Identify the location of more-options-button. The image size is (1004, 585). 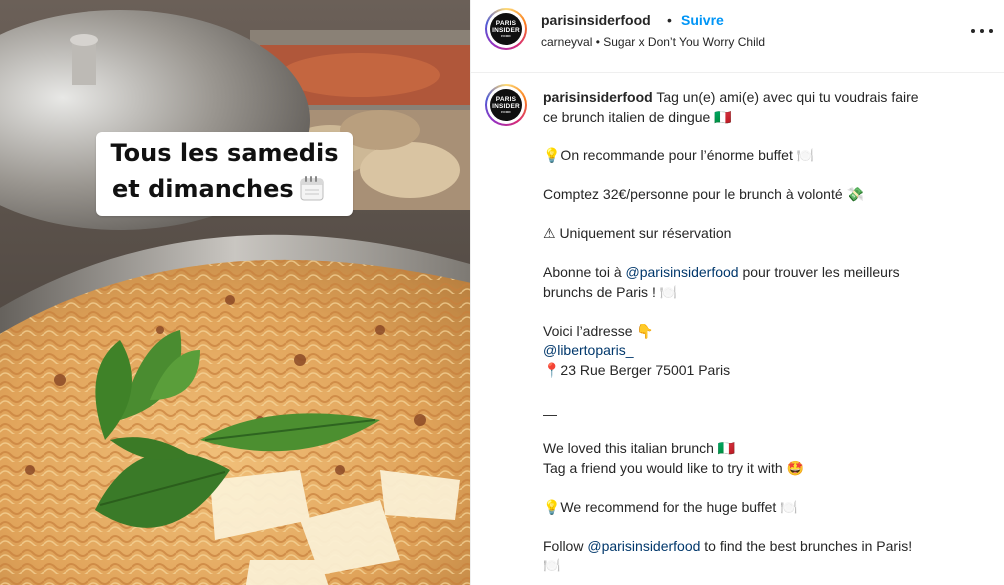
(982, 31).